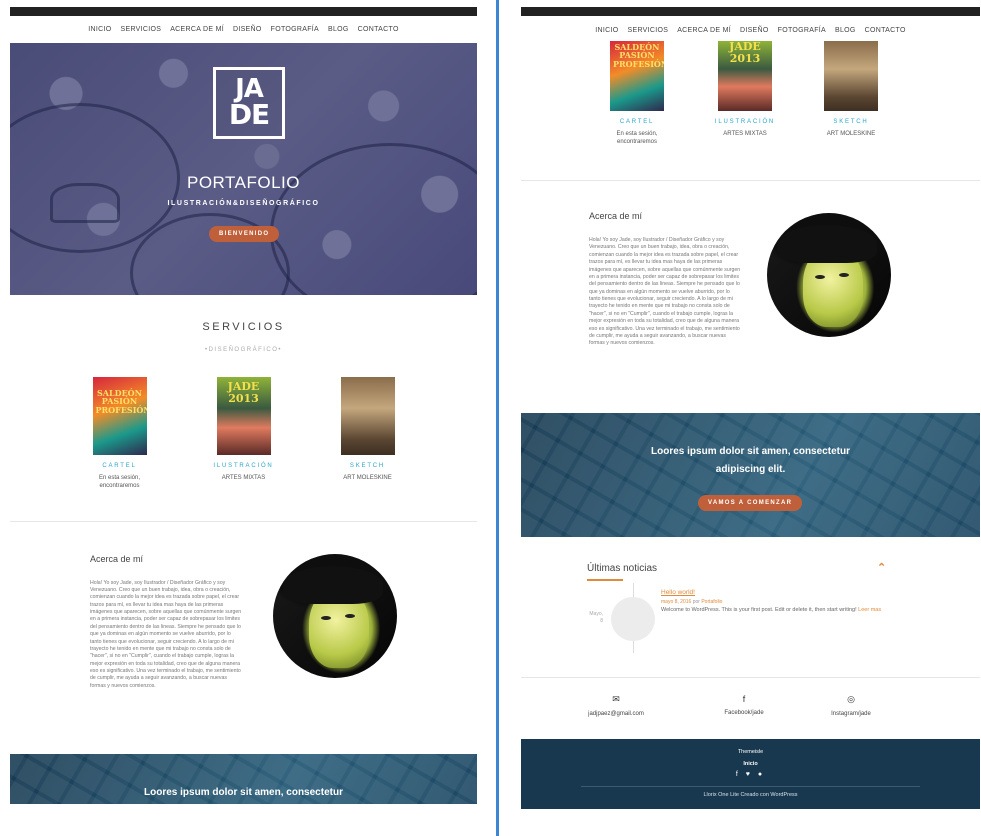 This screenshot has height=836, width=981. What do you see at coordinates (750, 451) in the screenshot?
I see `banner-text-line1: Loores ipsum dolor sit amen, consectetur` at bounding box center [750, 451].